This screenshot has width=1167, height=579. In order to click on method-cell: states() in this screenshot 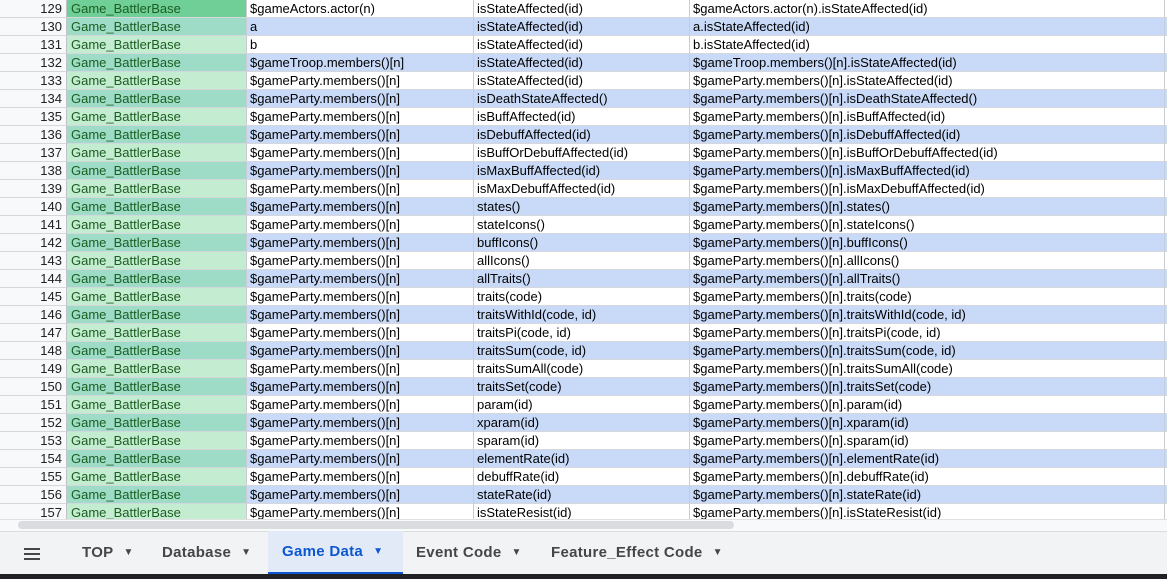, I will do `click(582, 207)`.